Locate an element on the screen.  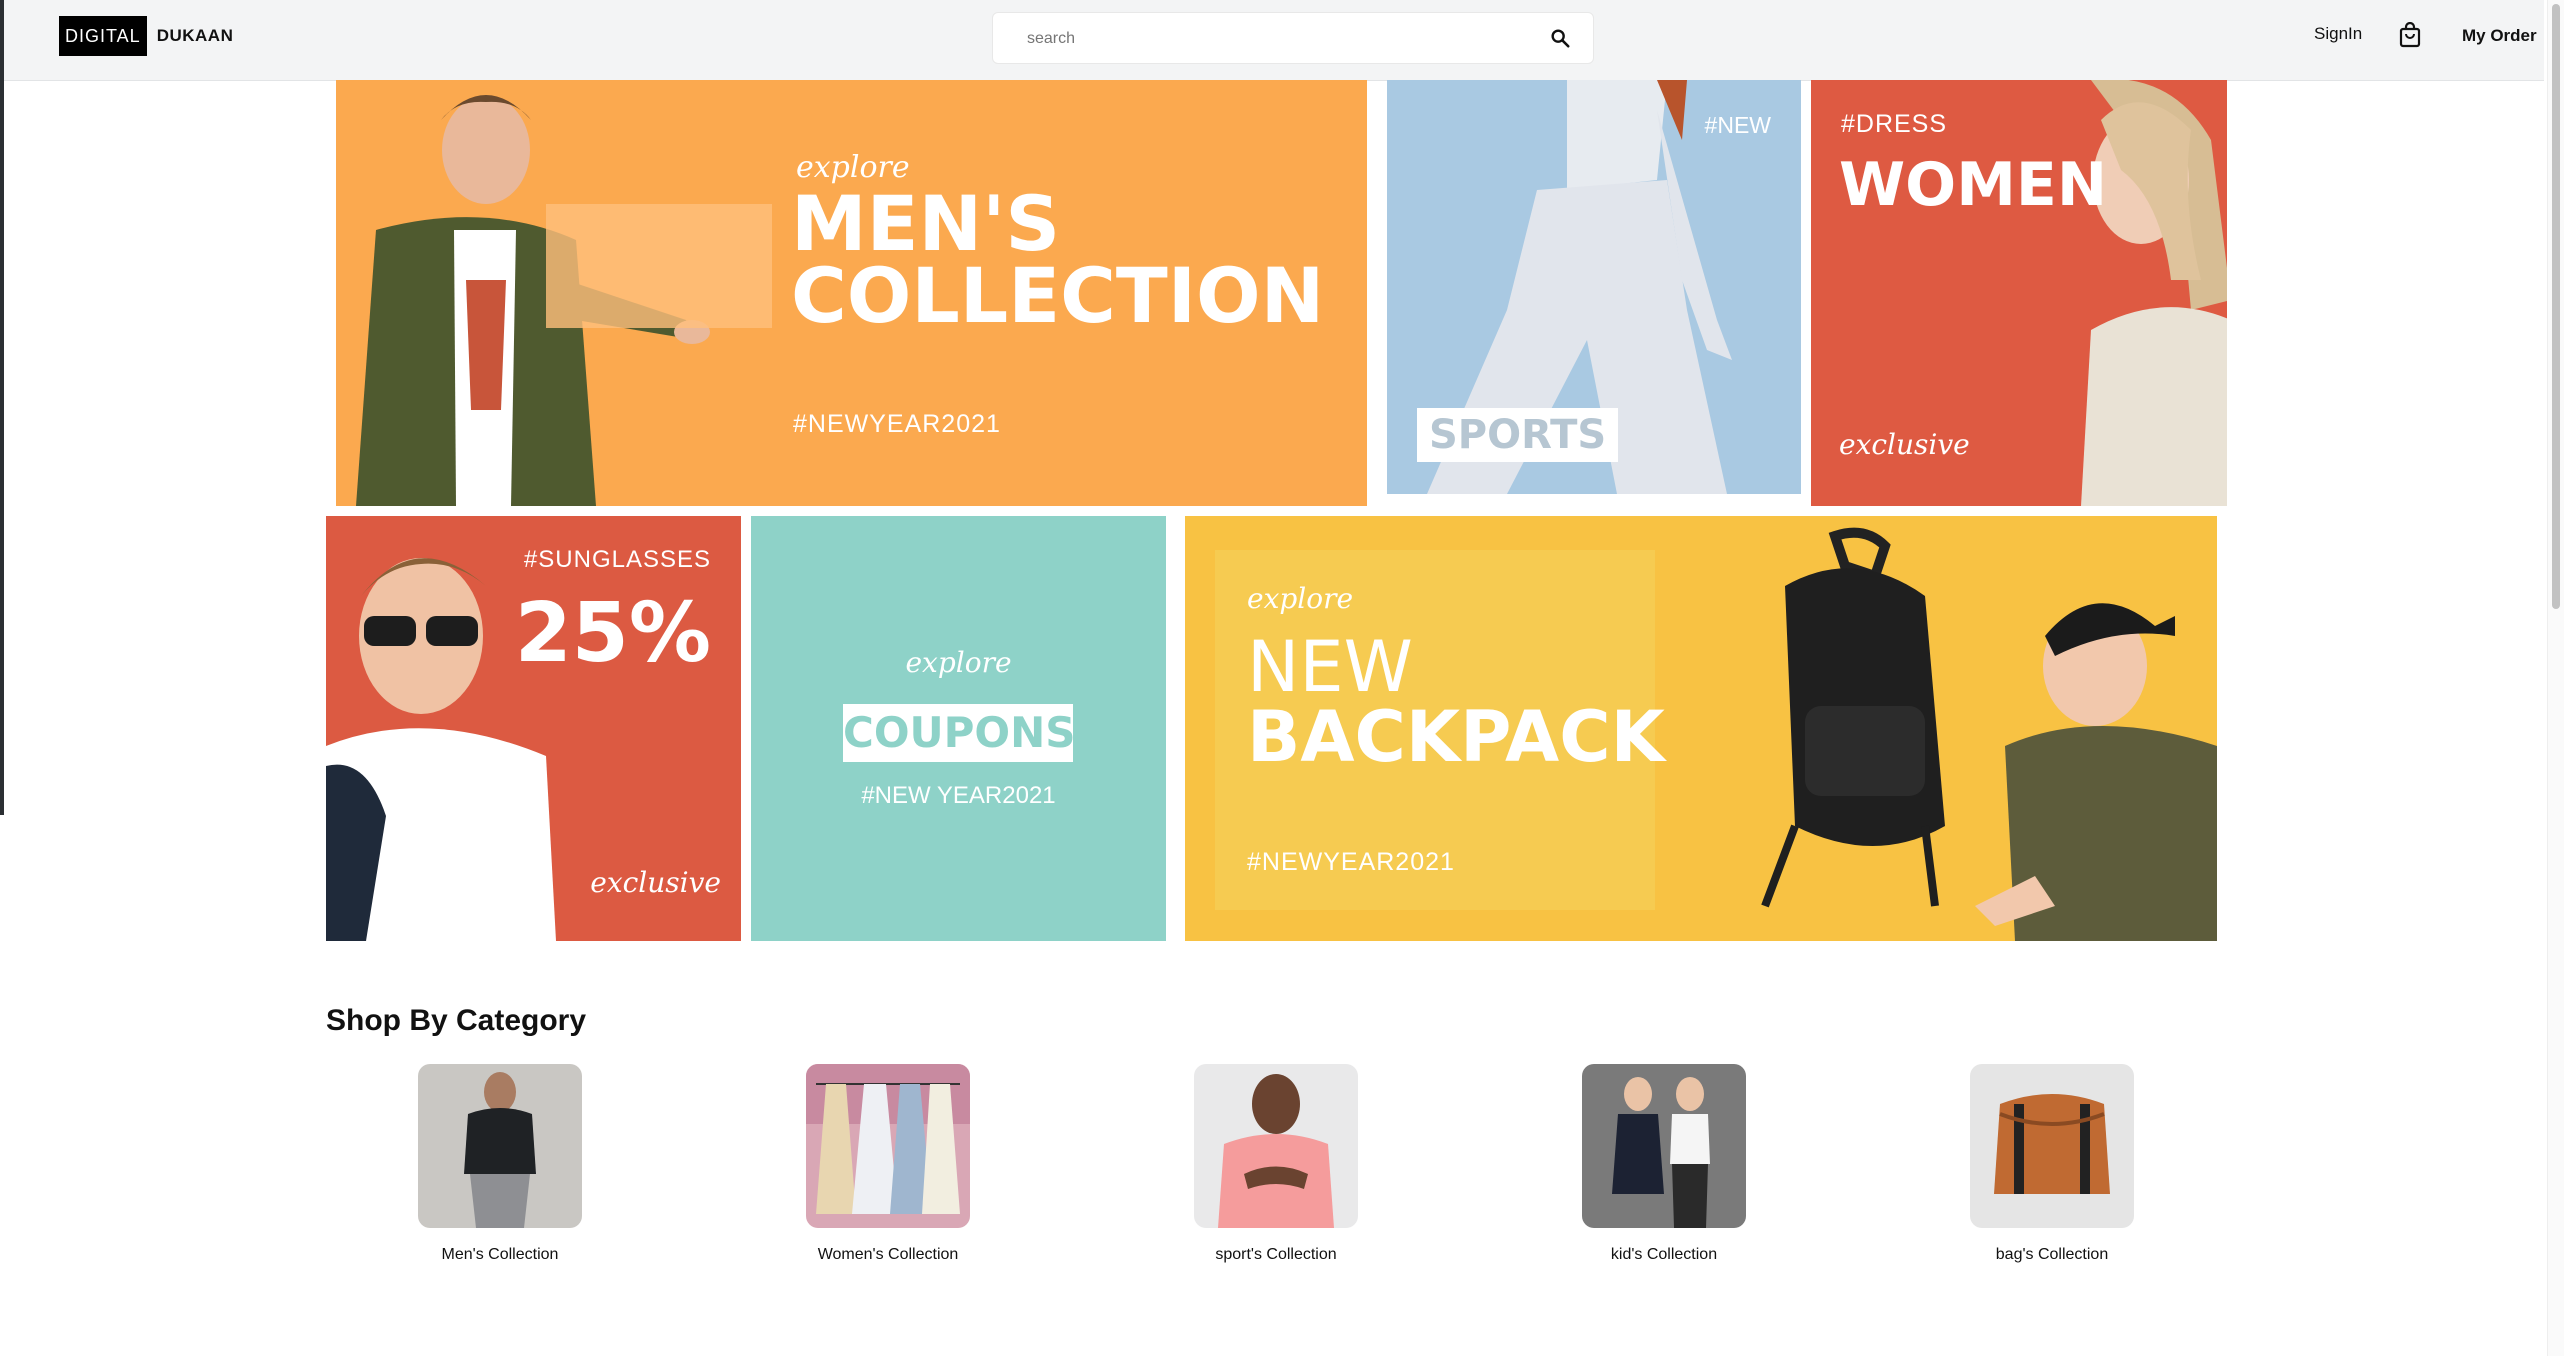
discount-percentage: 25% is located at coordinates (612, 633).